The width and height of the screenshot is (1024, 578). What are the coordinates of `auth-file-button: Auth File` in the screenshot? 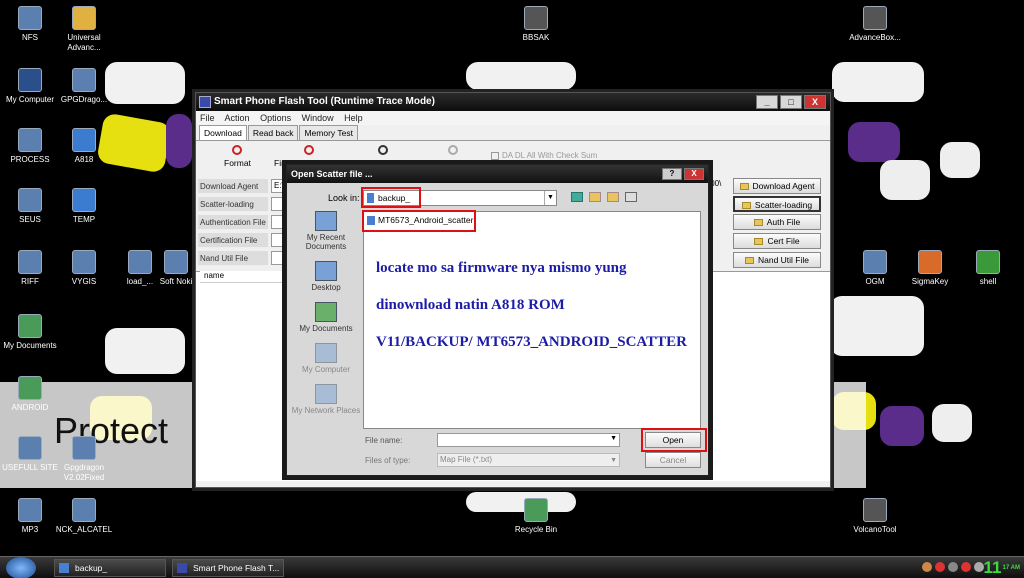 It's located at (777, 222).